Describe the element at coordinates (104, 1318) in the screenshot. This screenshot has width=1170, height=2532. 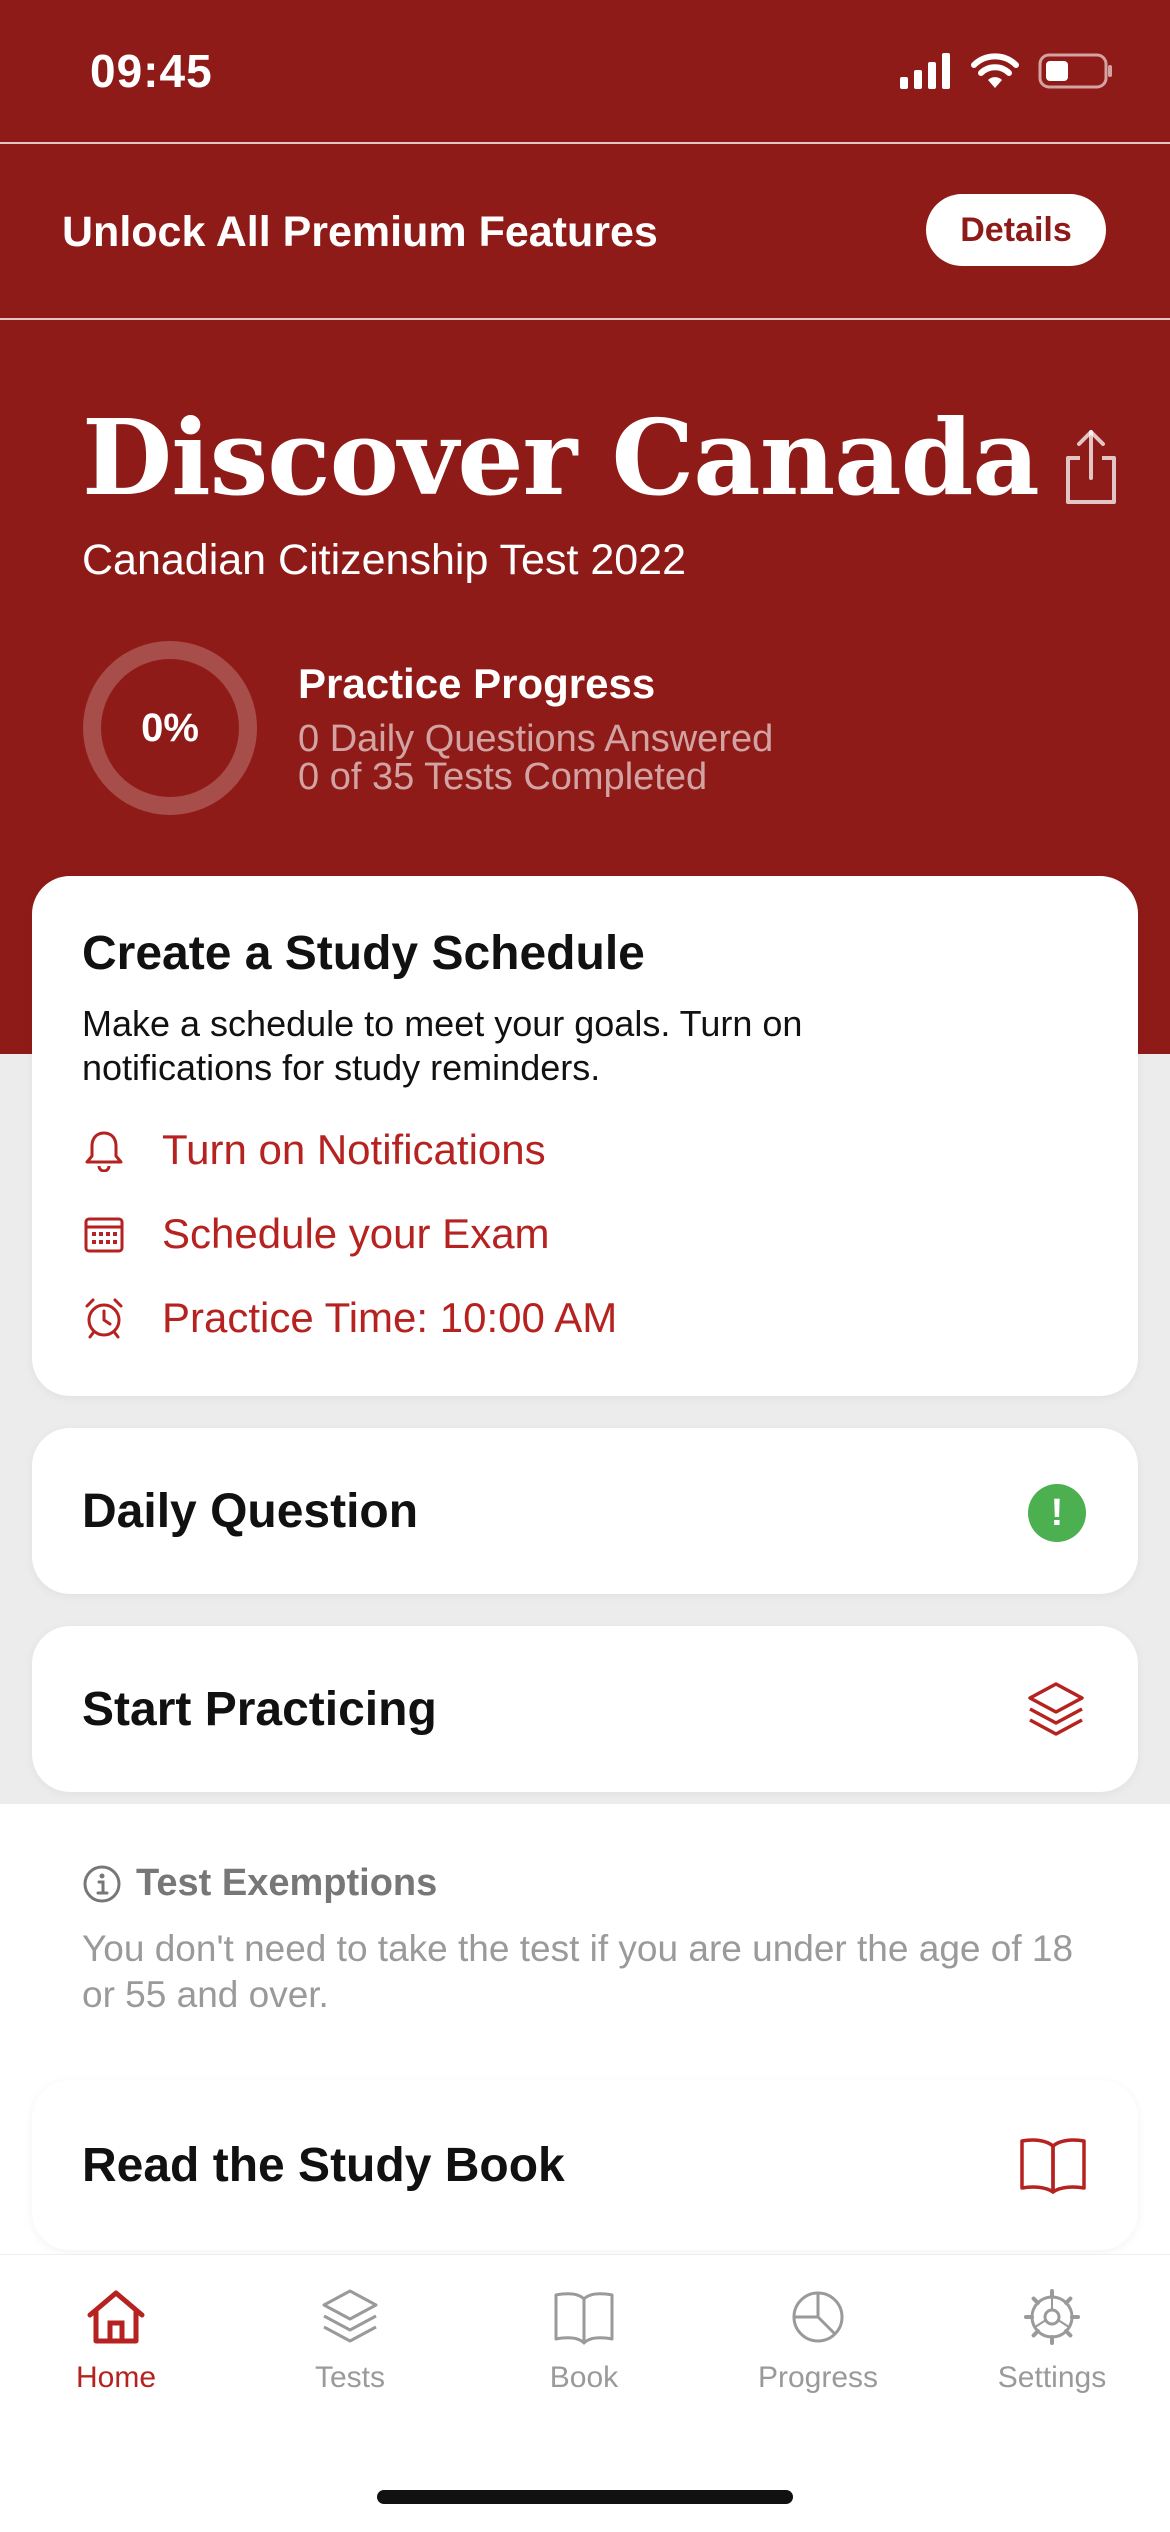
I see `alarm-clock-icon` at that location.